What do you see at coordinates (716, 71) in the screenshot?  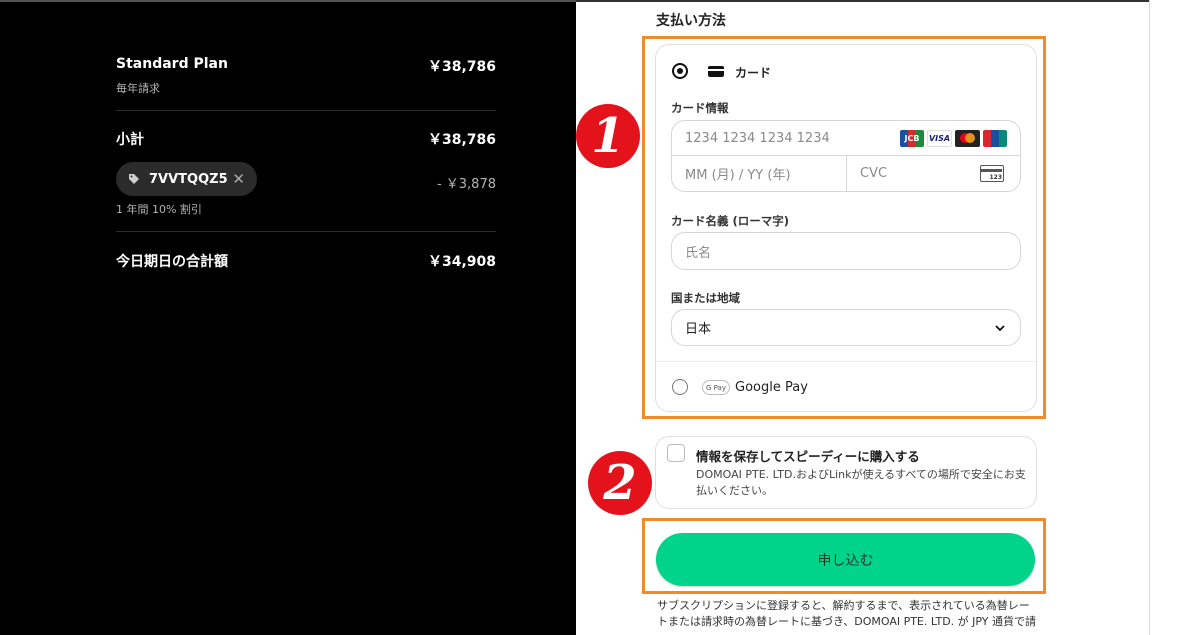 I see `credit-card-icon` at bounding box center [716, 71].